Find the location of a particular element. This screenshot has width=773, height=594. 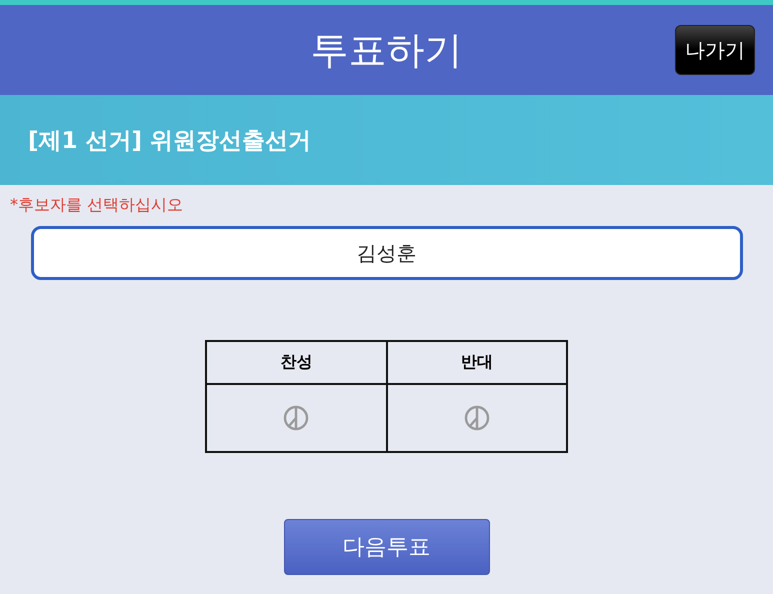

election-title: [제1 선거] 위원장선출선거 is located at coordinates (170, 141).